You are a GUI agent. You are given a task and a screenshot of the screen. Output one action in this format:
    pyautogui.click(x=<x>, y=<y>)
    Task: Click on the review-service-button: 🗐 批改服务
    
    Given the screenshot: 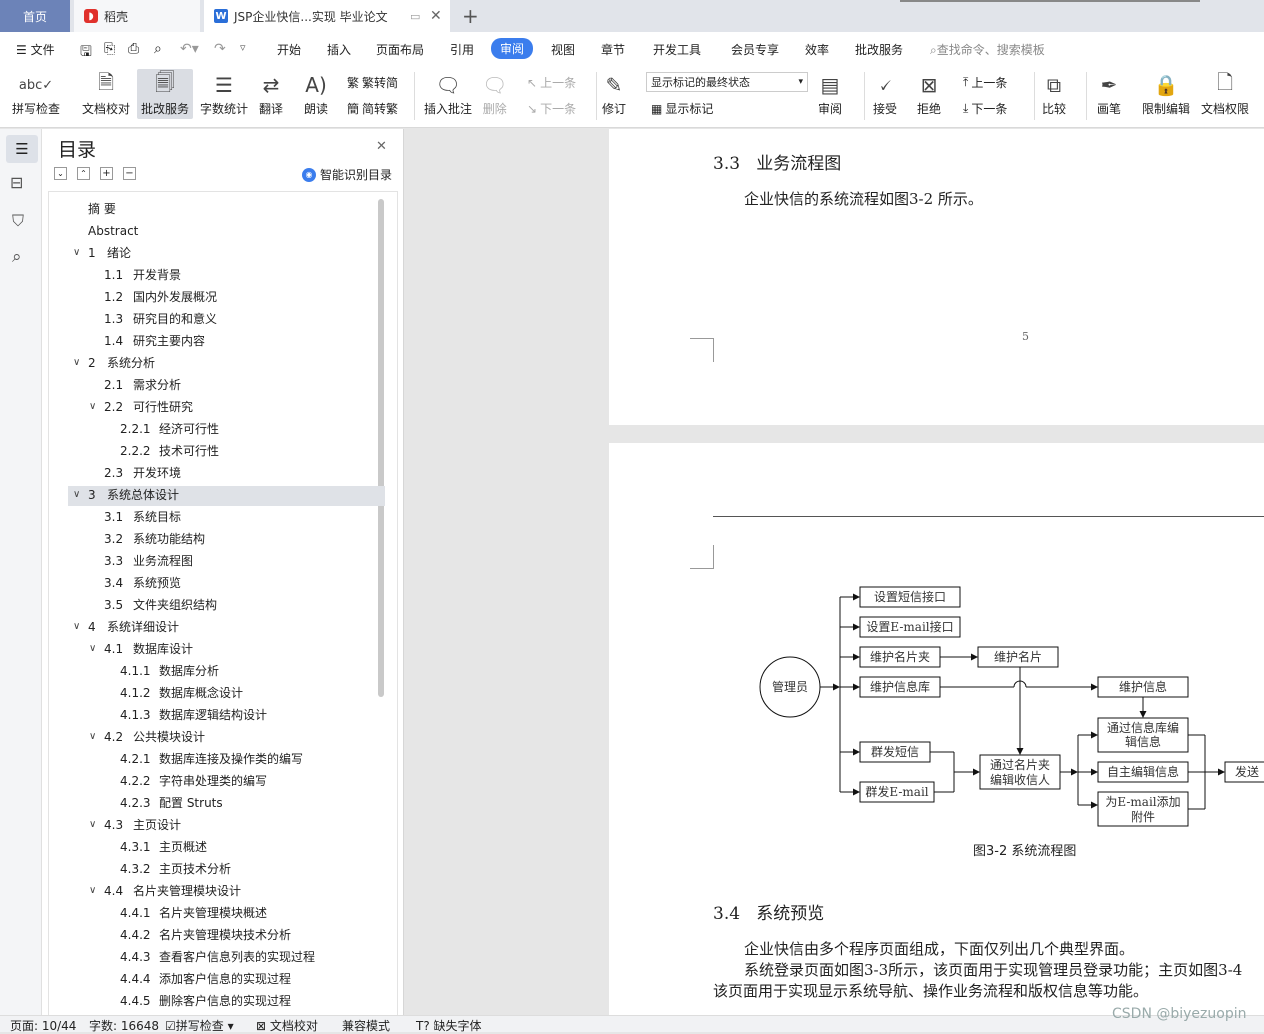 What is the action you would take?
    pyautogui.click(x=165, y=94)
    